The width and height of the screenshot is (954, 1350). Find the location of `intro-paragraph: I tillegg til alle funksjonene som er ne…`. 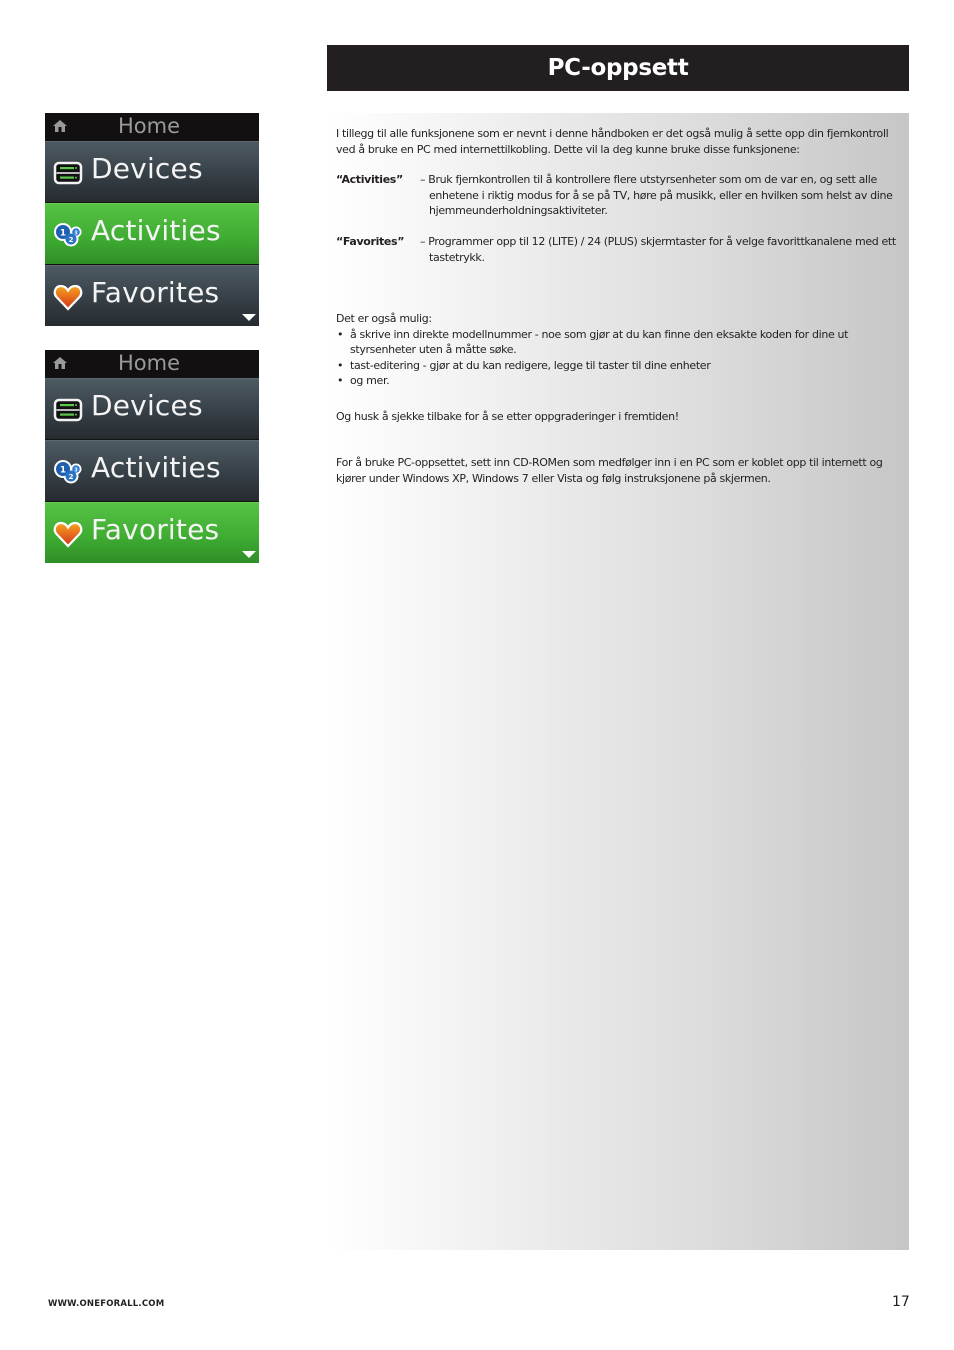

intro-paragraph: I tillegg til alle funksjonene som er ne… is located at coordinates (612, 141).